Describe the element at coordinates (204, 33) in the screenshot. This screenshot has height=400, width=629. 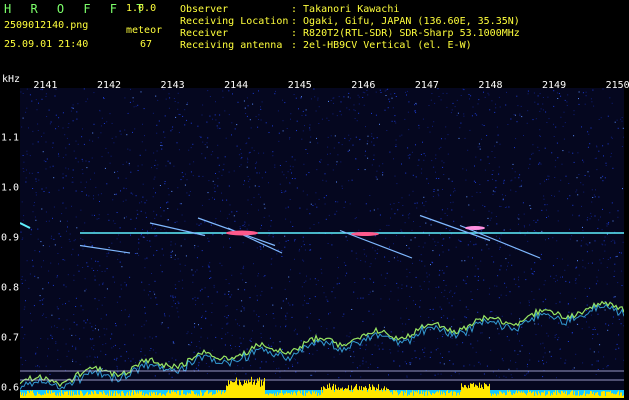
I see `receiver-label: Receiver` at that location.